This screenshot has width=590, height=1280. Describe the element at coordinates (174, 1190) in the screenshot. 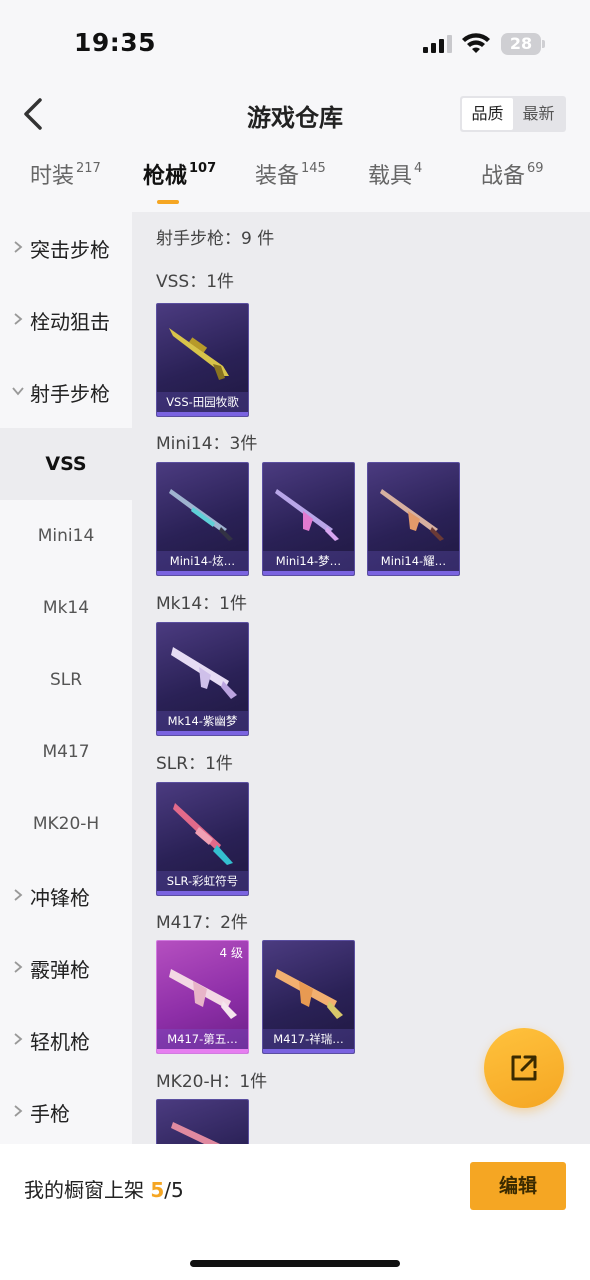

I see `shelf-total: /5` at that location.